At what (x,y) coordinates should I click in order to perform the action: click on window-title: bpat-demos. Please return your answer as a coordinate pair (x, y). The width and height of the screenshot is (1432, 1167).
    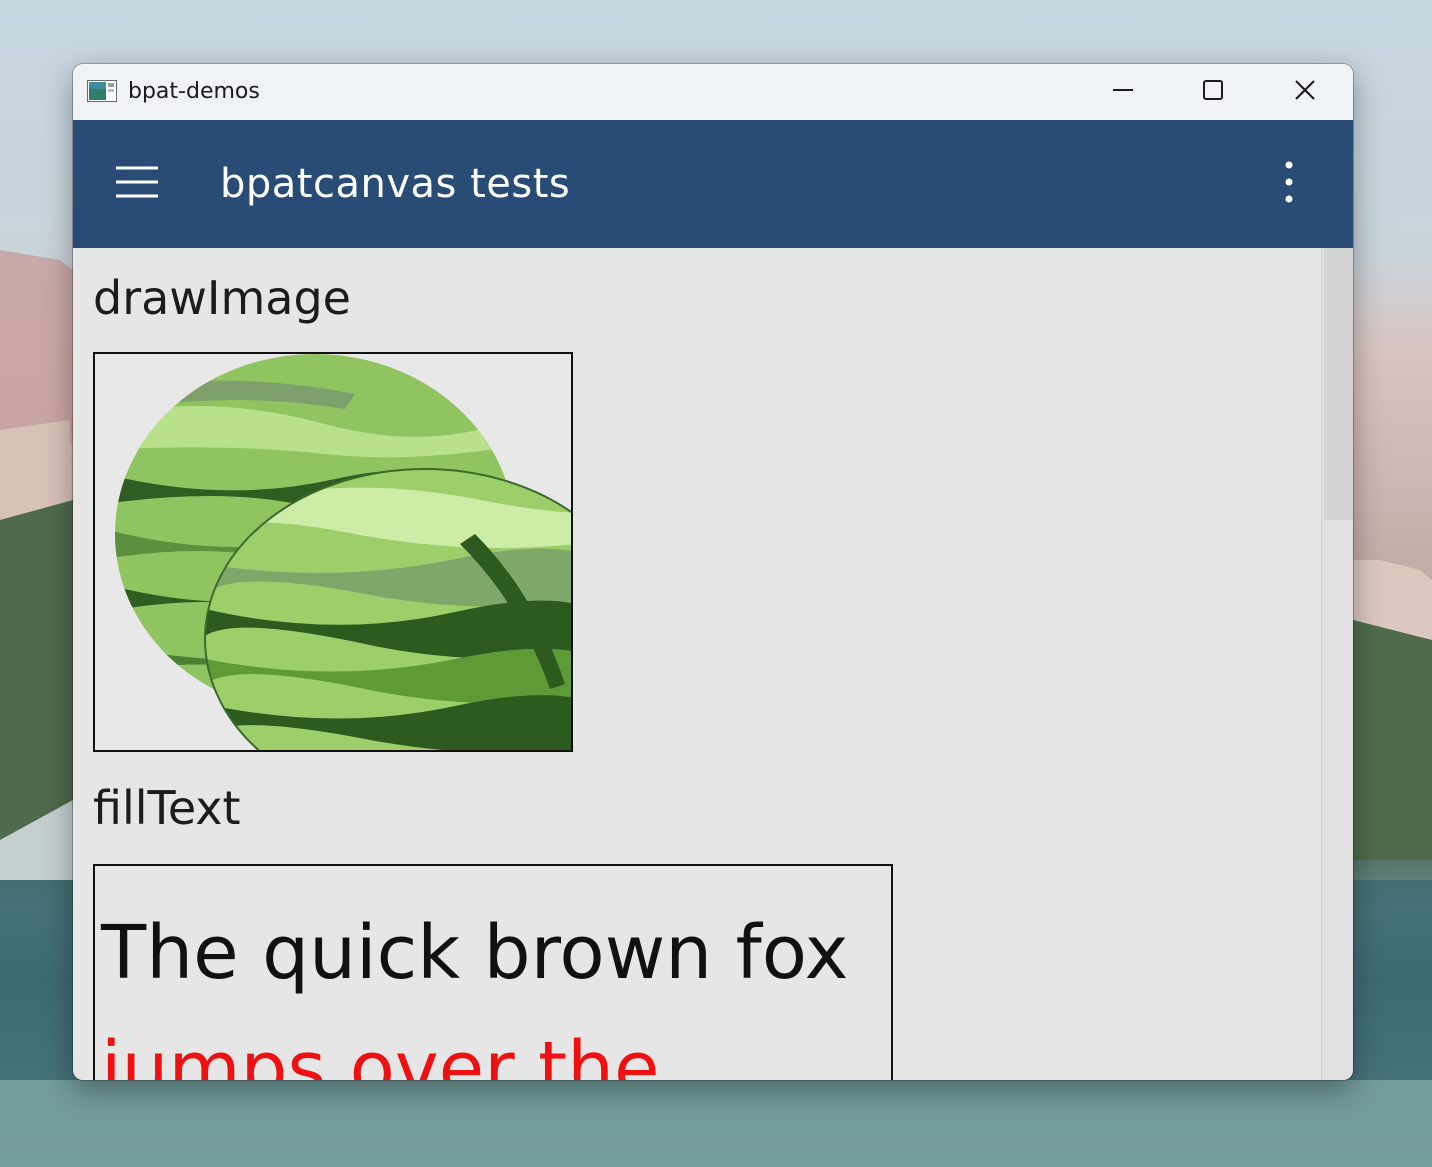
    Looking at the image, I should click on (194, 91).